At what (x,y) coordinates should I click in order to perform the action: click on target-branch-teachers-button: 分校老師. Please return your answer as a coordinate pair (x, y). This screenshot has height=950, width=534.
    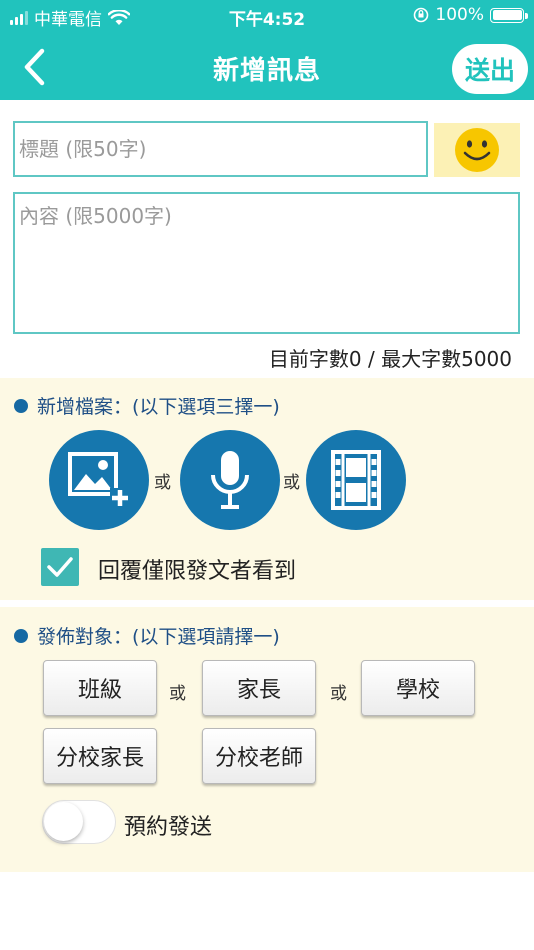
    Looking at the image, I should click on (259, 756).